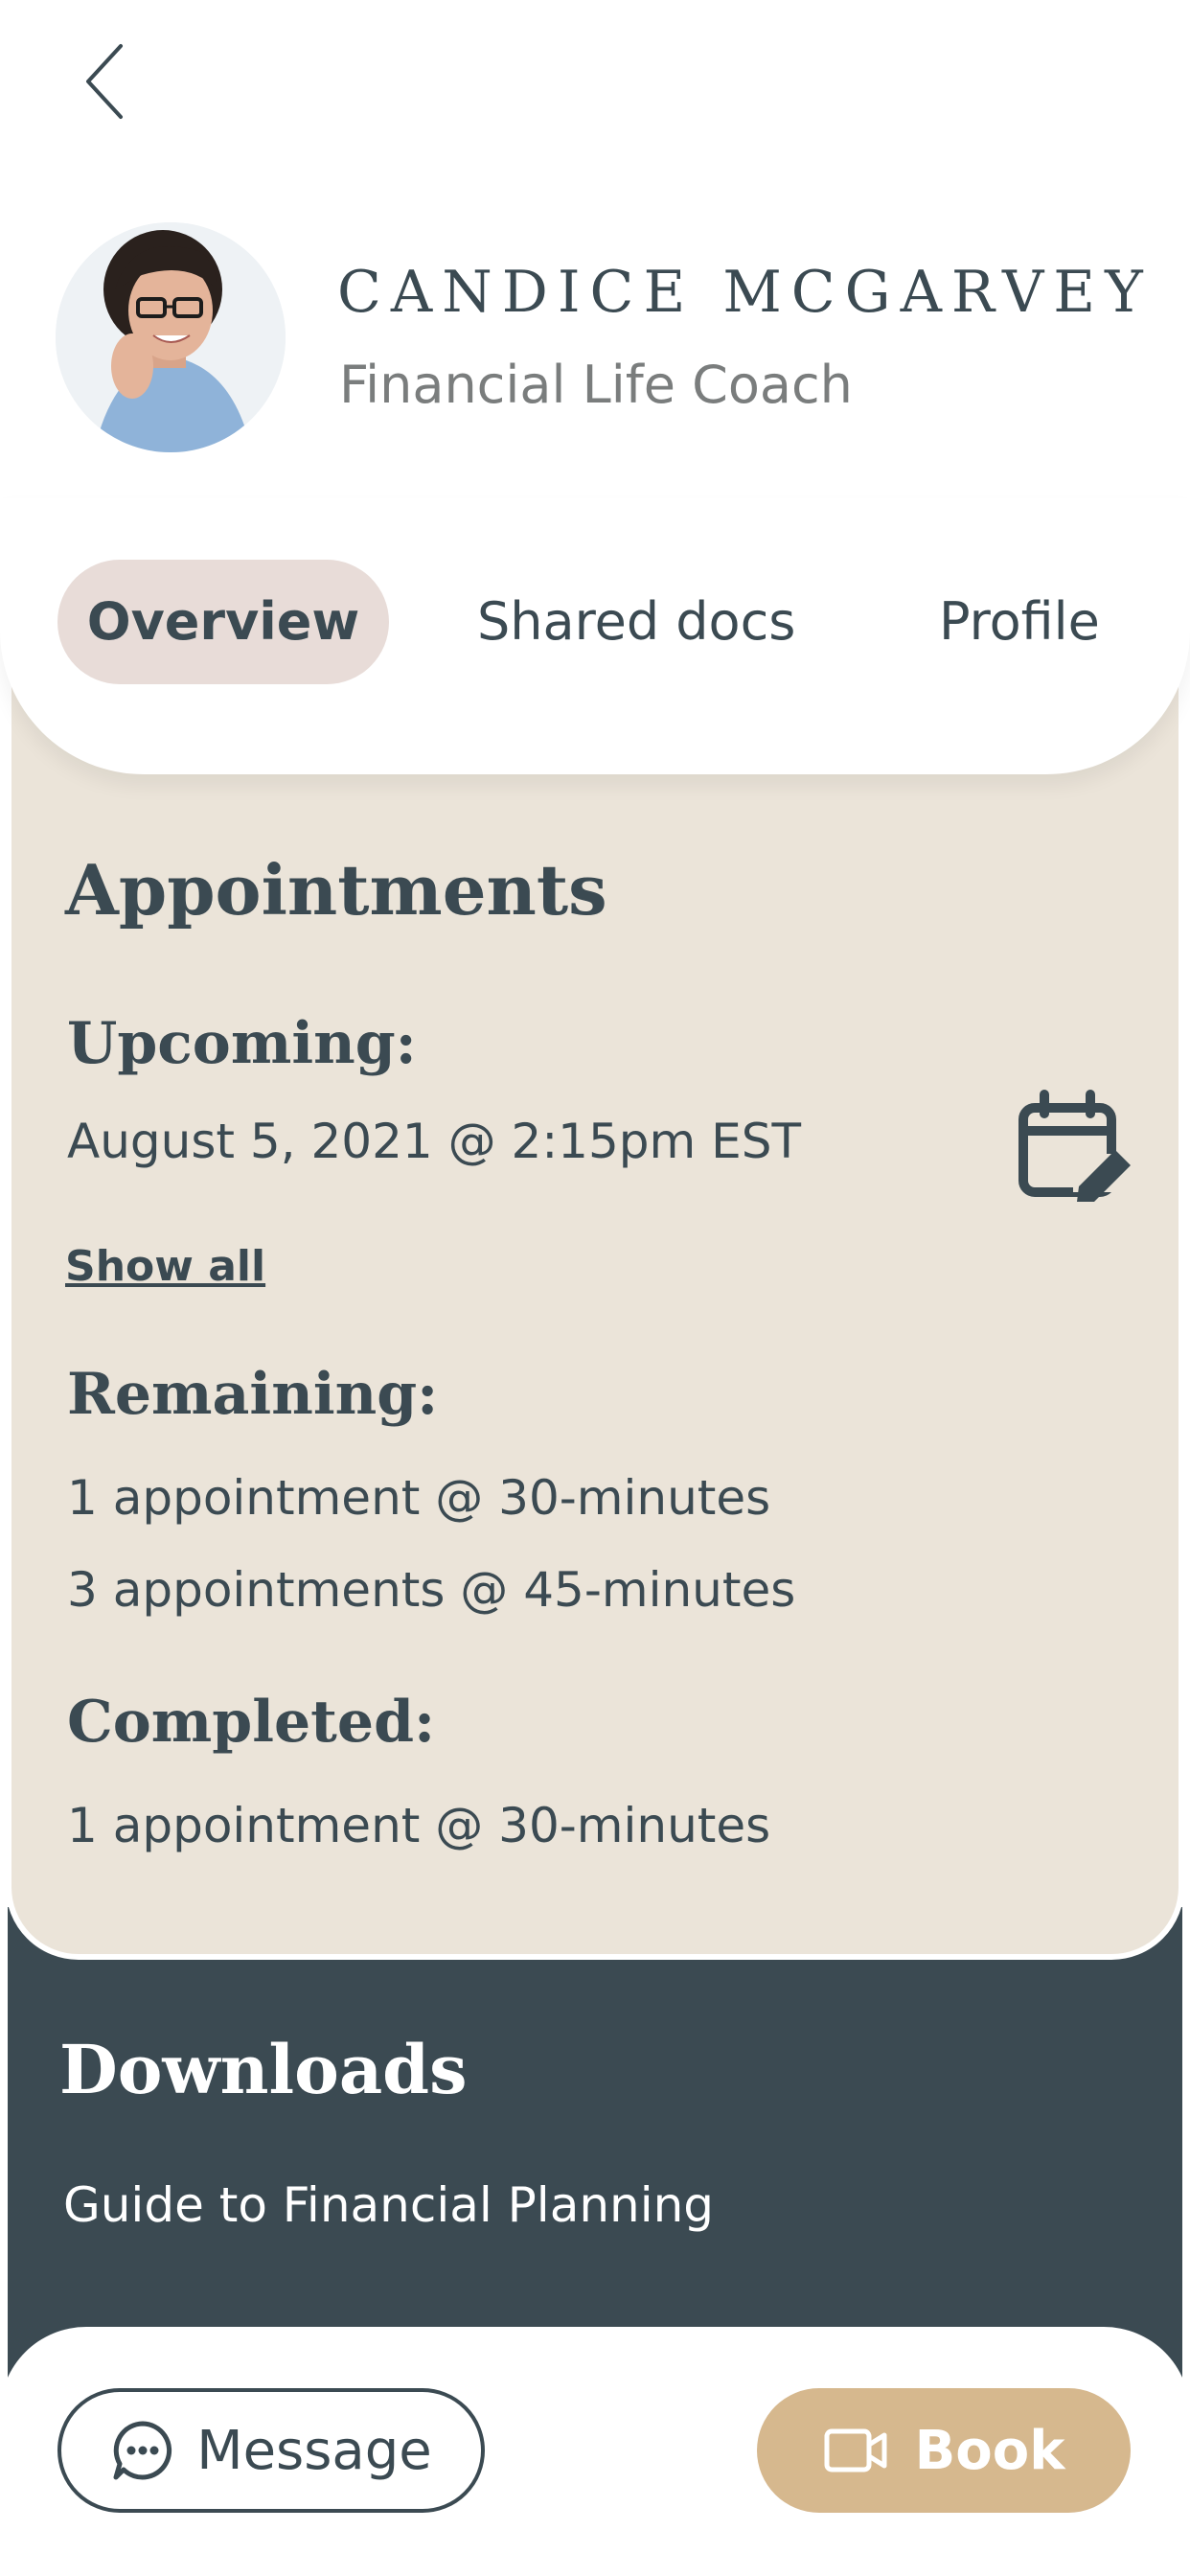 This screenshot has width=1190, height=2576. Describe the element at coordinates (640, 622) in the screenshot. I see `tab-shared-docs: Shared docs` at that location.